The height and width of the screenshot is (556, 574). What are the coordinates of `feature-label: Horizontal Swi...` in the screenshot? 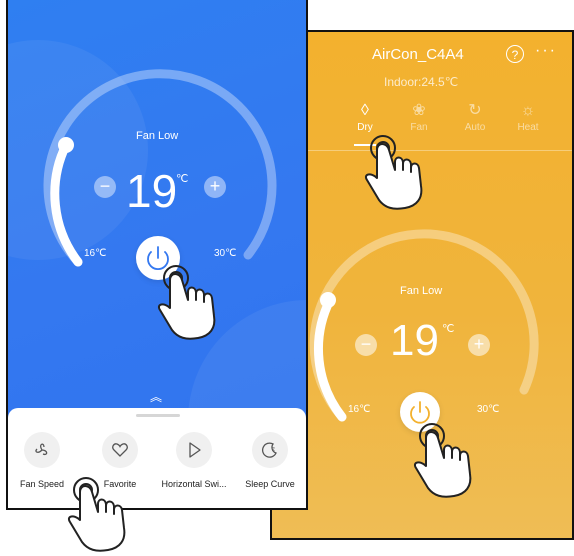 It's located at (194, 484).